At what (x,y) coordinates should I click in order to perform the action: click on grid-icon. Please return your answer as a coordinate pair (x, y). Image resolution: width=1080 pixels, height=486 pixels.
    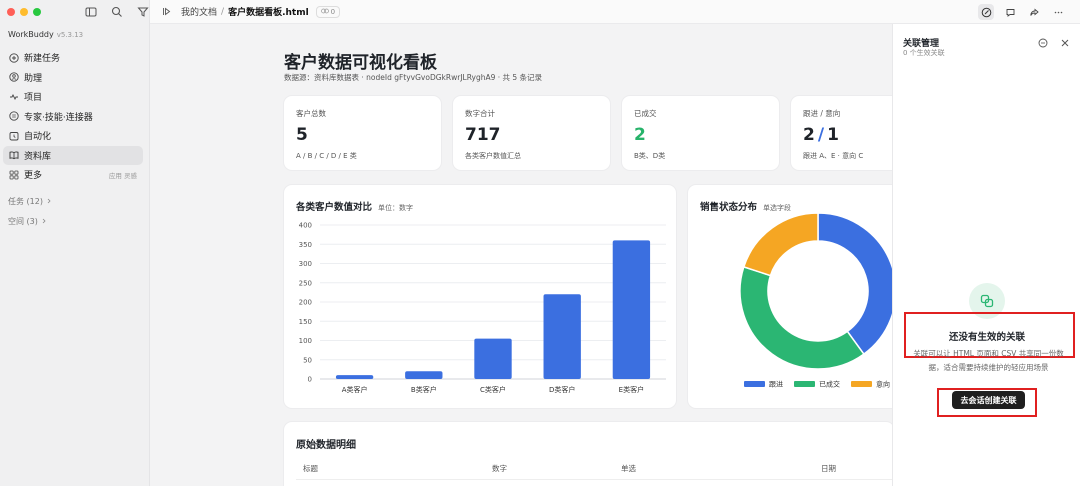
    Looking at the image, I should click on (13, 174).